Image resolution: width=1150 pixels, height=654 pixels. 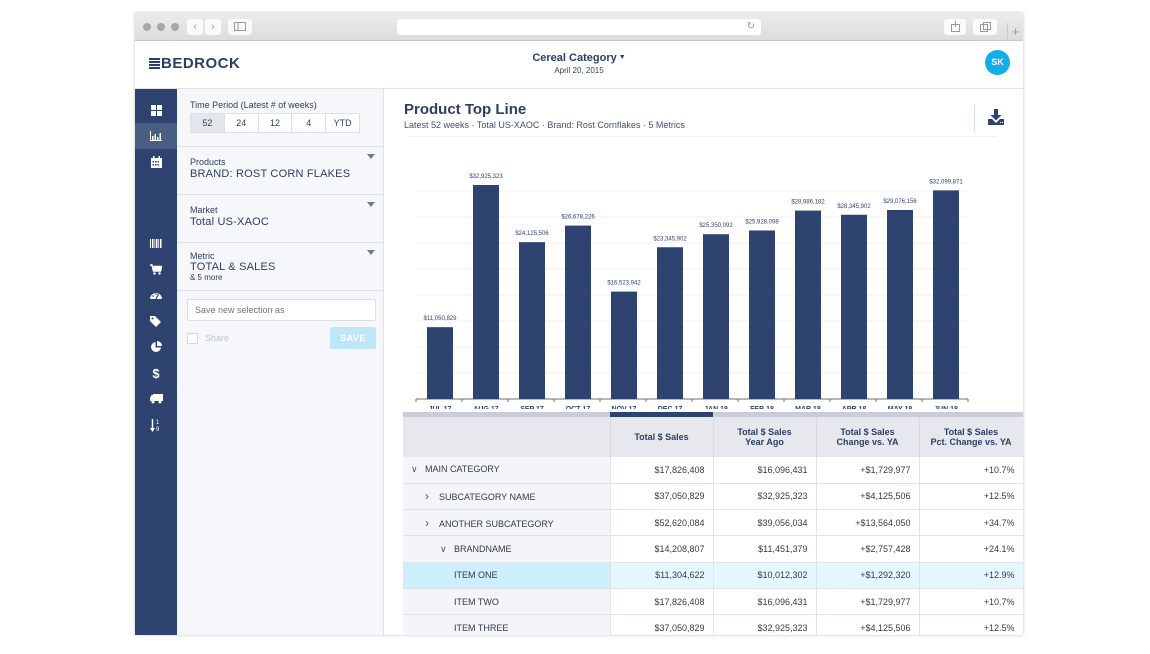 I want to click on row-name-cell: ∨ MAIN CATEGORY, so click(x=507, y=470).